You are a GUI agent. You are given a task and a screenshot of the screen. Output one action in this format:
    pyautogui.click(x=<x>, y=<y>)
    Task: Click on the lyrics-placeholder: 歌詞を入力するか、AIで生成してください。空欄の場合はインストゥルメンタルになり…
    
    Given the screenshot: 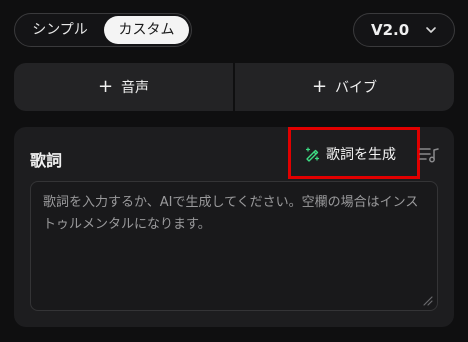 What is the action you would take?
    pyautogui.click(x=231, y=213)
    